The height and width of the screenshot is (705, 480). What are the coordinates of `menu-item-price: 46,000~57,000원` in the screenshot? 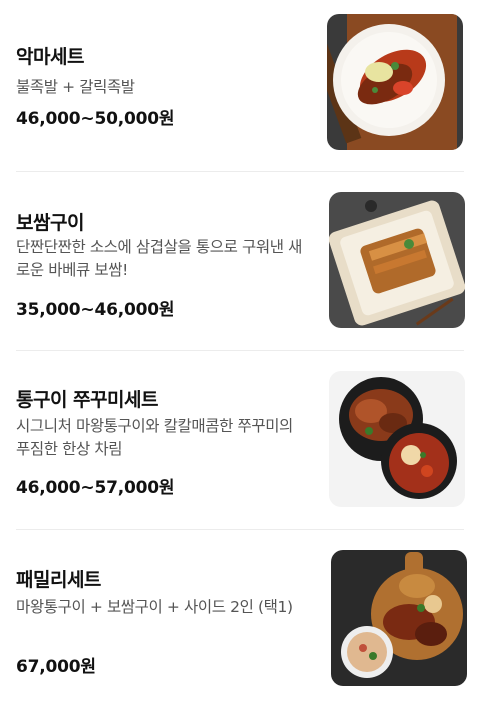 It's located at (95, 488).